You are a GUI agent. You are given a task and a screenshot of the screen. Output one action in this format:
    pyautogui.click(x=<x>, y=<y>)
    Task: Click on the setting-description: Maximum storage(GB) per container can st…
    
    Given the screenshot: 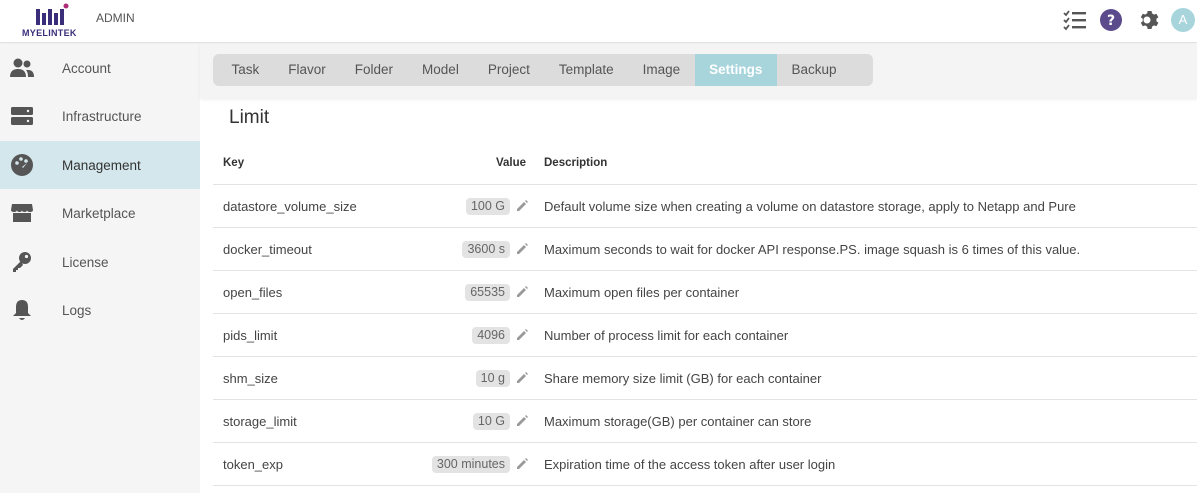 What is the action you would take?
    pyautogui.click(x=678, y=421)
    